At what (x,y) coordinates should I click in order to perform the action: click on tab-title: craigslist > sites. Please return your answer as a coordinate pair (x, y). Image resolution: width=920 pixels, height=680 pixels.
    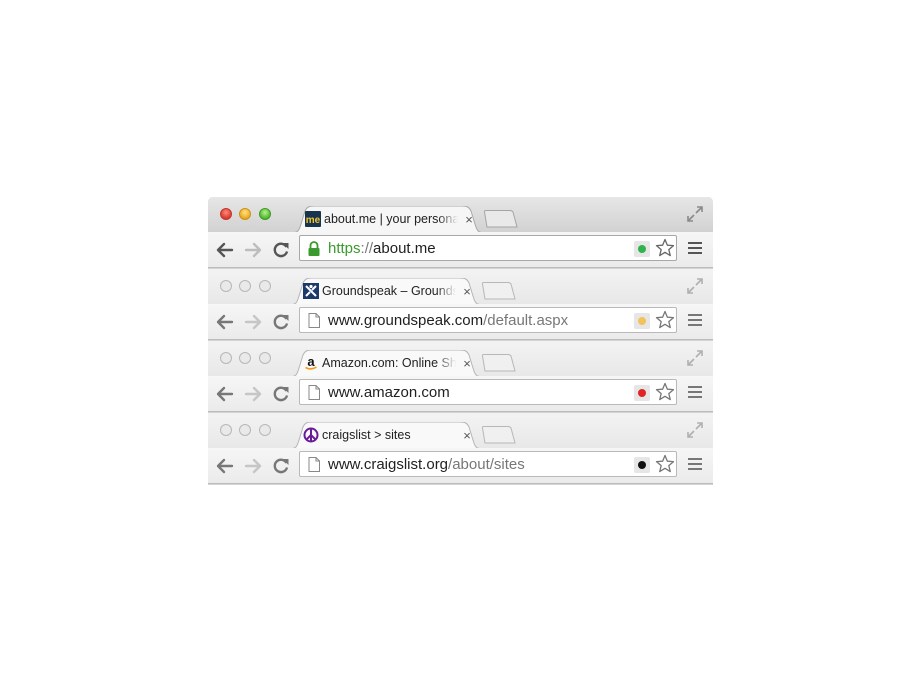
    Looking at the image, I should click on (366, 435).